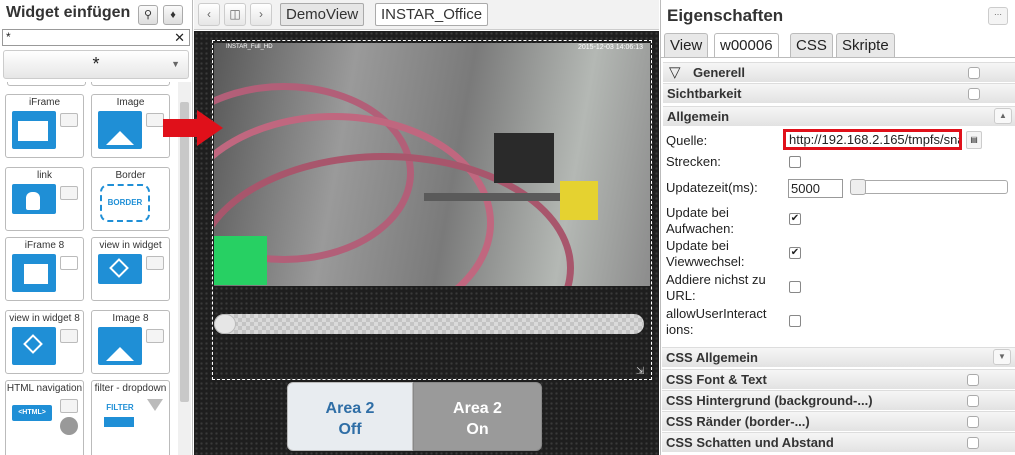 Image resolution: width=1015 pixels, height=455 pixels. What do you see at coordinates (712, 187) in the screenshot?
I see `updatezeit-label: Updatezeit(ms):` at bounding box center [712, 187].